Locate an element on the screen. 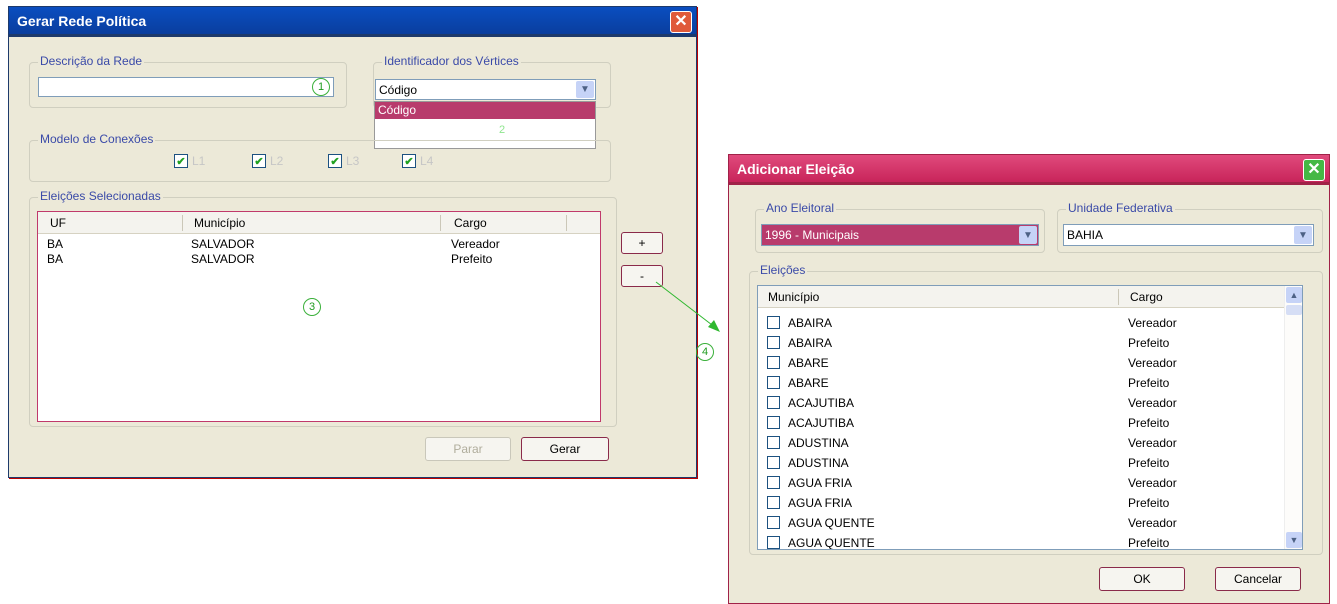 Image resolution: width=1337 pixels, height=604 pixels. list-item: ADUSTINA Vereador is located at coordinates (1021, 443).